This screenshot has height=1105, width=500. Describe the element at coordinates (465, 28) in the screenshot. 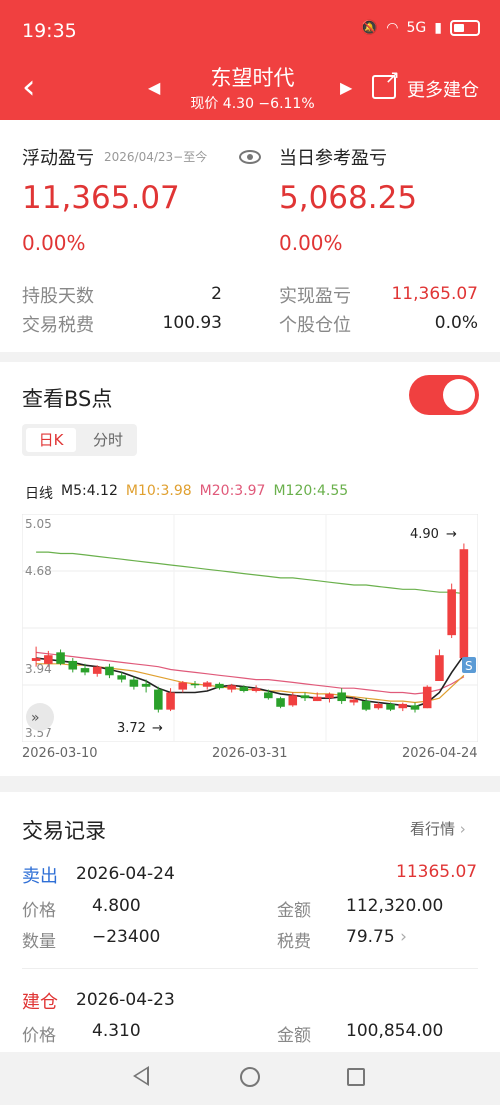

I see `battery-icon` at that location.